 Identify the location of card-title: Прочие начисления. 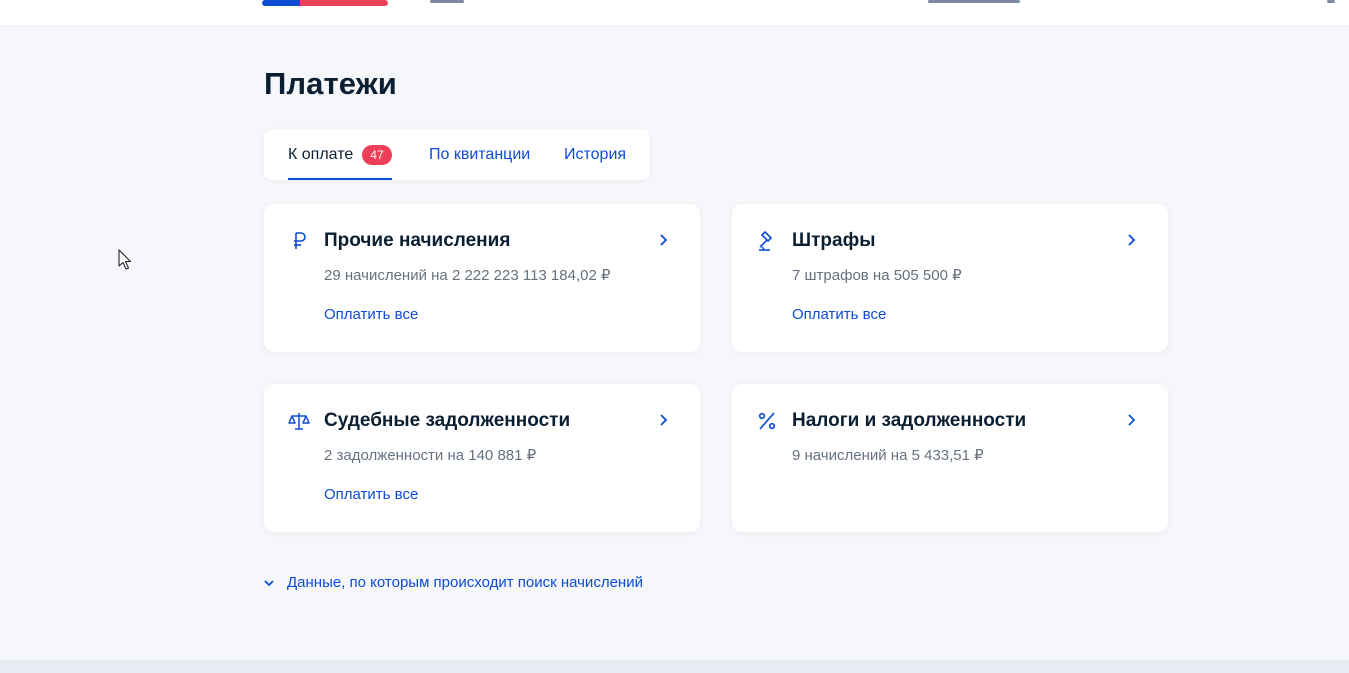
(417, 240).